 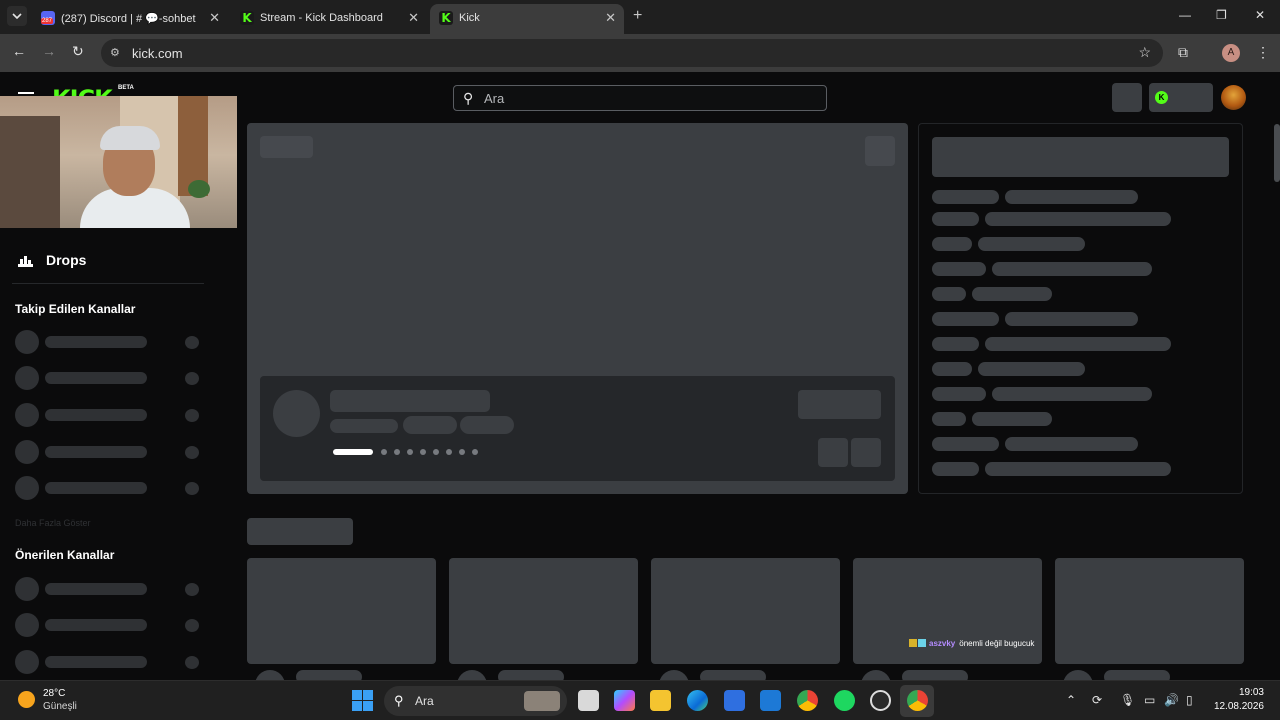 I want to click on microphone-icon: 🎙, so click(x=1127, y=700).